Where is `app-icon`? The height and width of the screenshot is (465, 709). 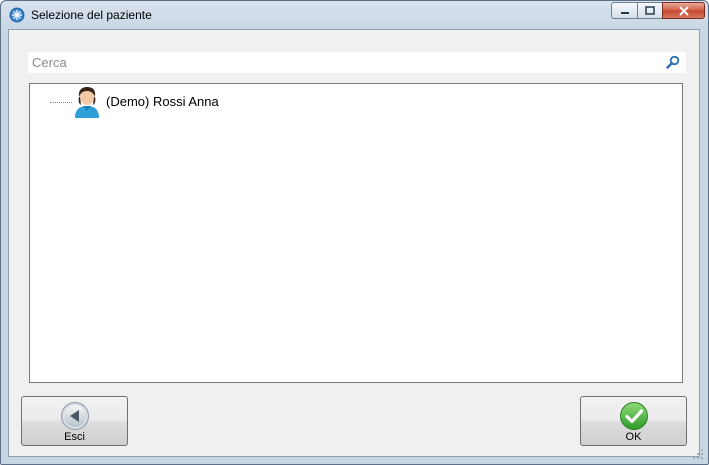 app-icon is located at coordinates (17, 15).